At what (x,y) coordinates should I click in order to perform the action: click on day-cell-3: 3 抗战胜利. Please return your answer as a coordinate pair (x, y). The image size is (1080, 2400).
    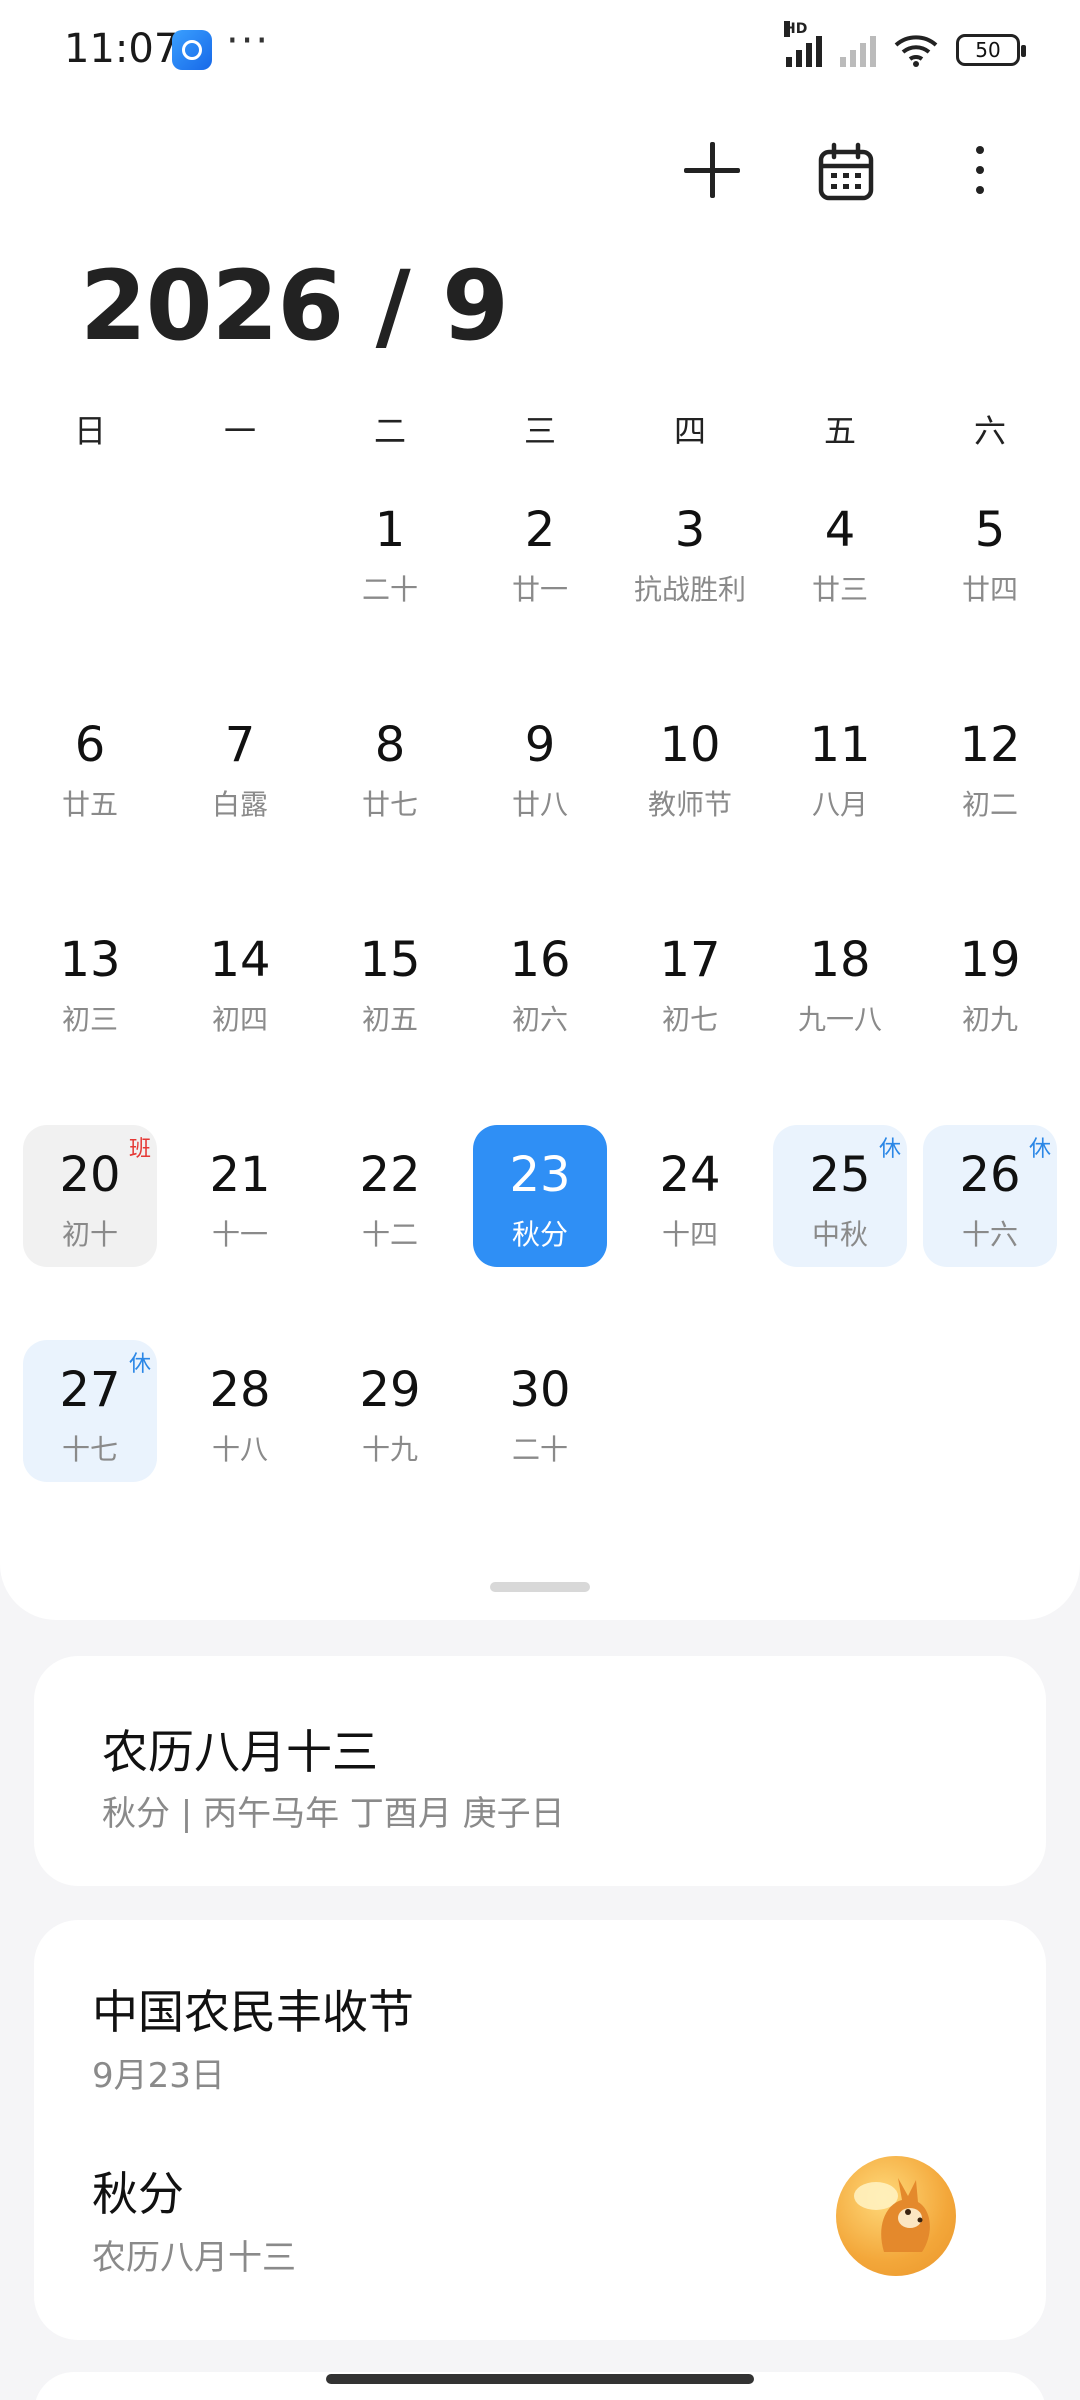
    Looking at the image, I should click on (690, 587).